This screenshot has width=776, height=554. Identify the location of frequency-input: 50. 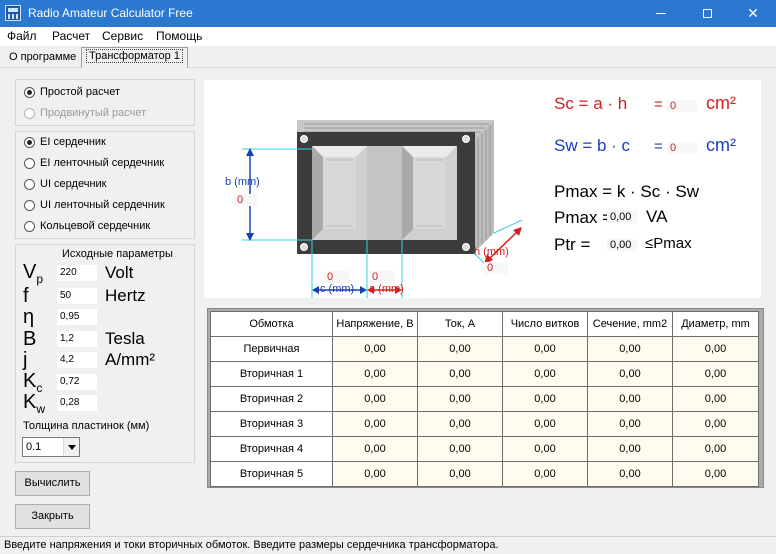
(77, 296).